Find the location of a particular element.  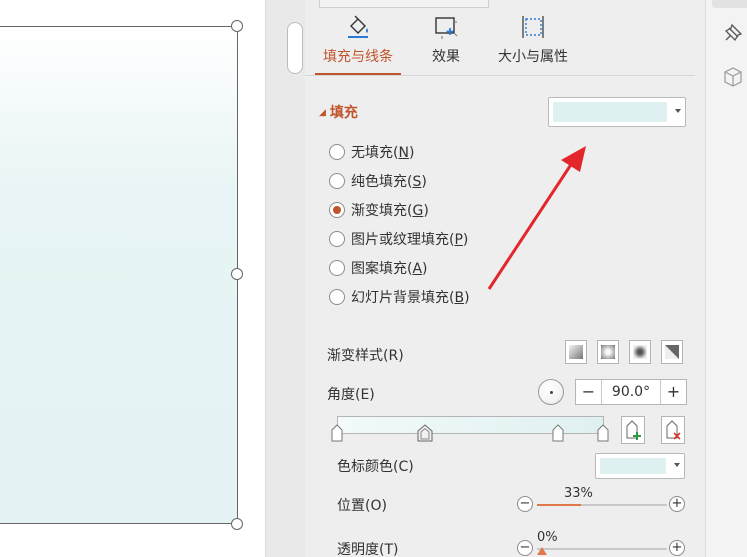

position-increase-button: + is located at coordinates (677, 504).